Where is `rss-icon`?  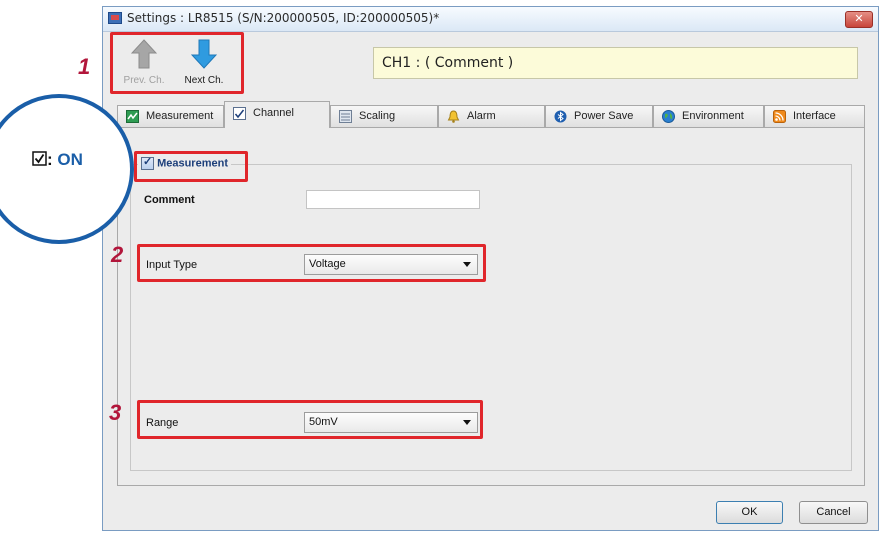
rss-icon is located at coordinates (779, 116).